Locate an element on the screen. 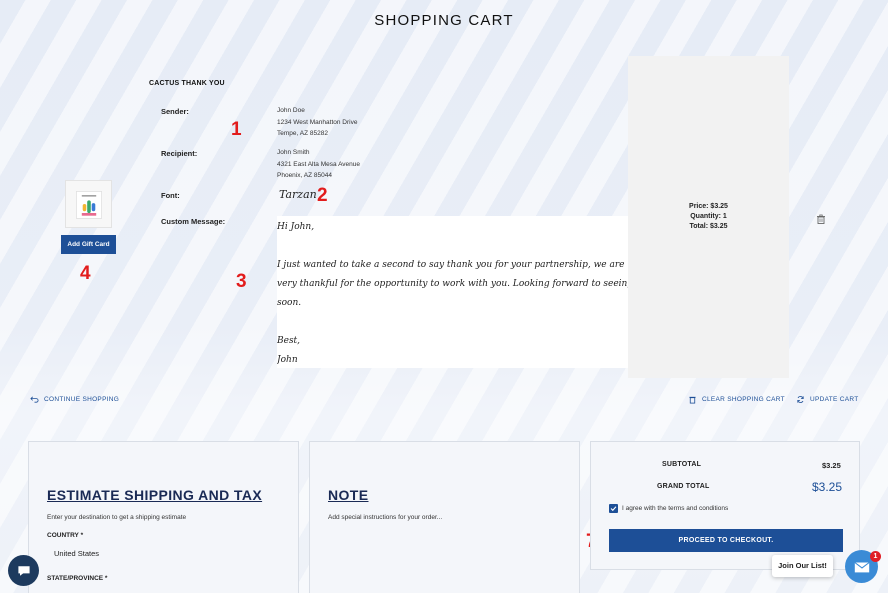  font-value: Tarzan is located at coordinates (298, 194).